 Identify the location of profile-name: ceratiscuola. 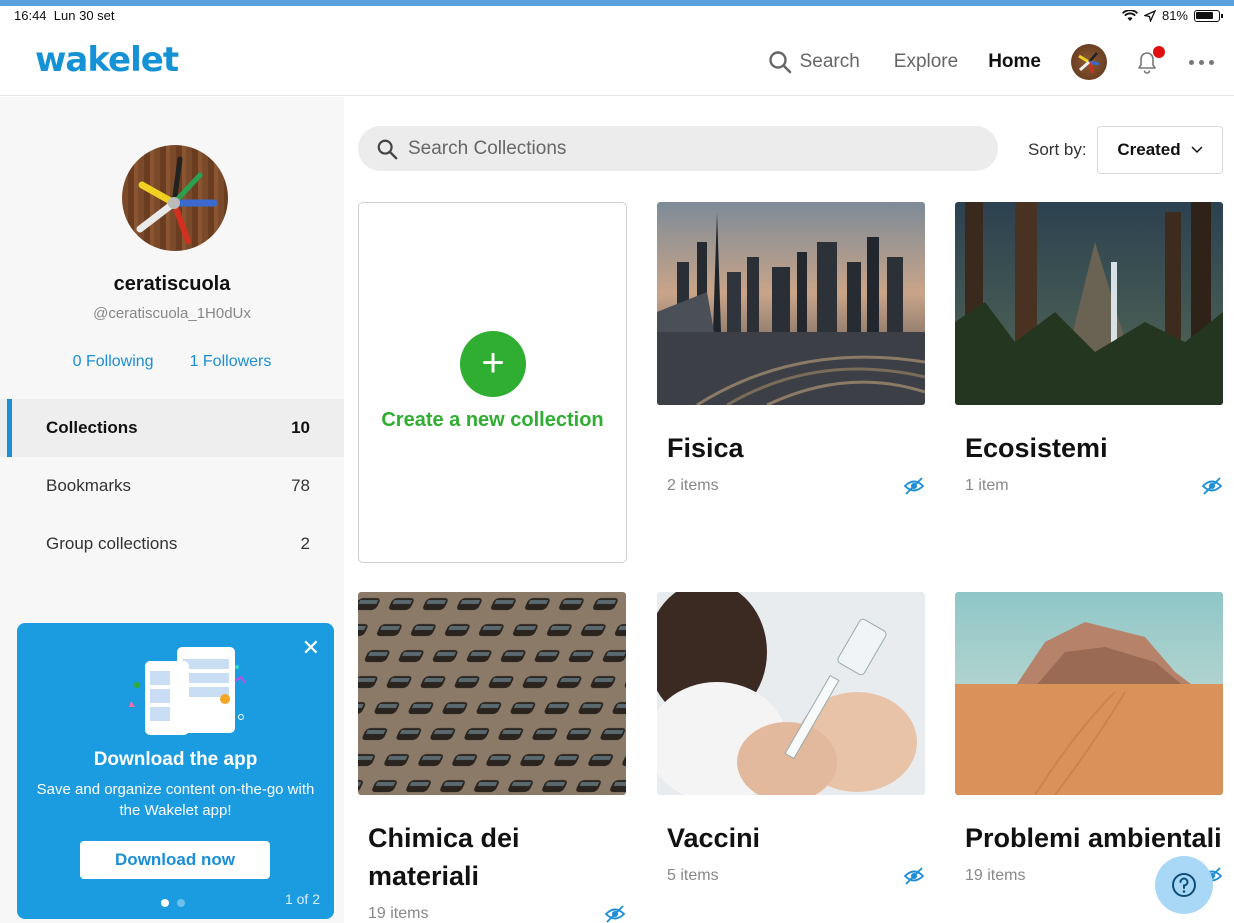
(172, 284).